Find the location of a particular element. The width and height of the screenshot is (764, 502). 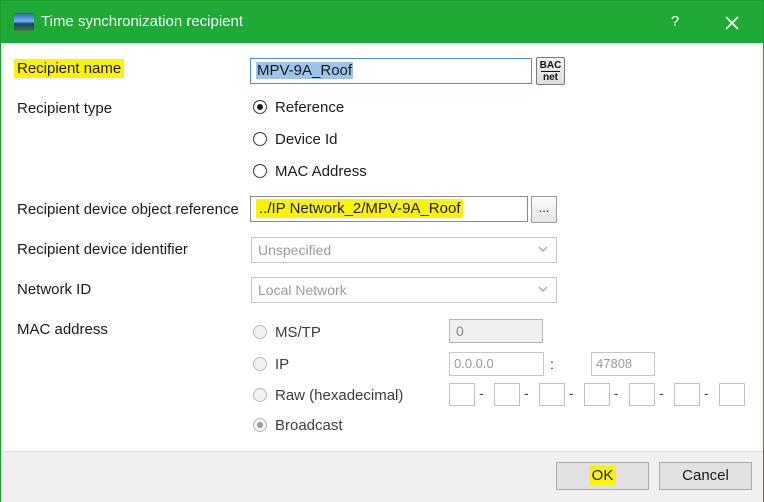

app-icon is located at coordinates (24, 22).